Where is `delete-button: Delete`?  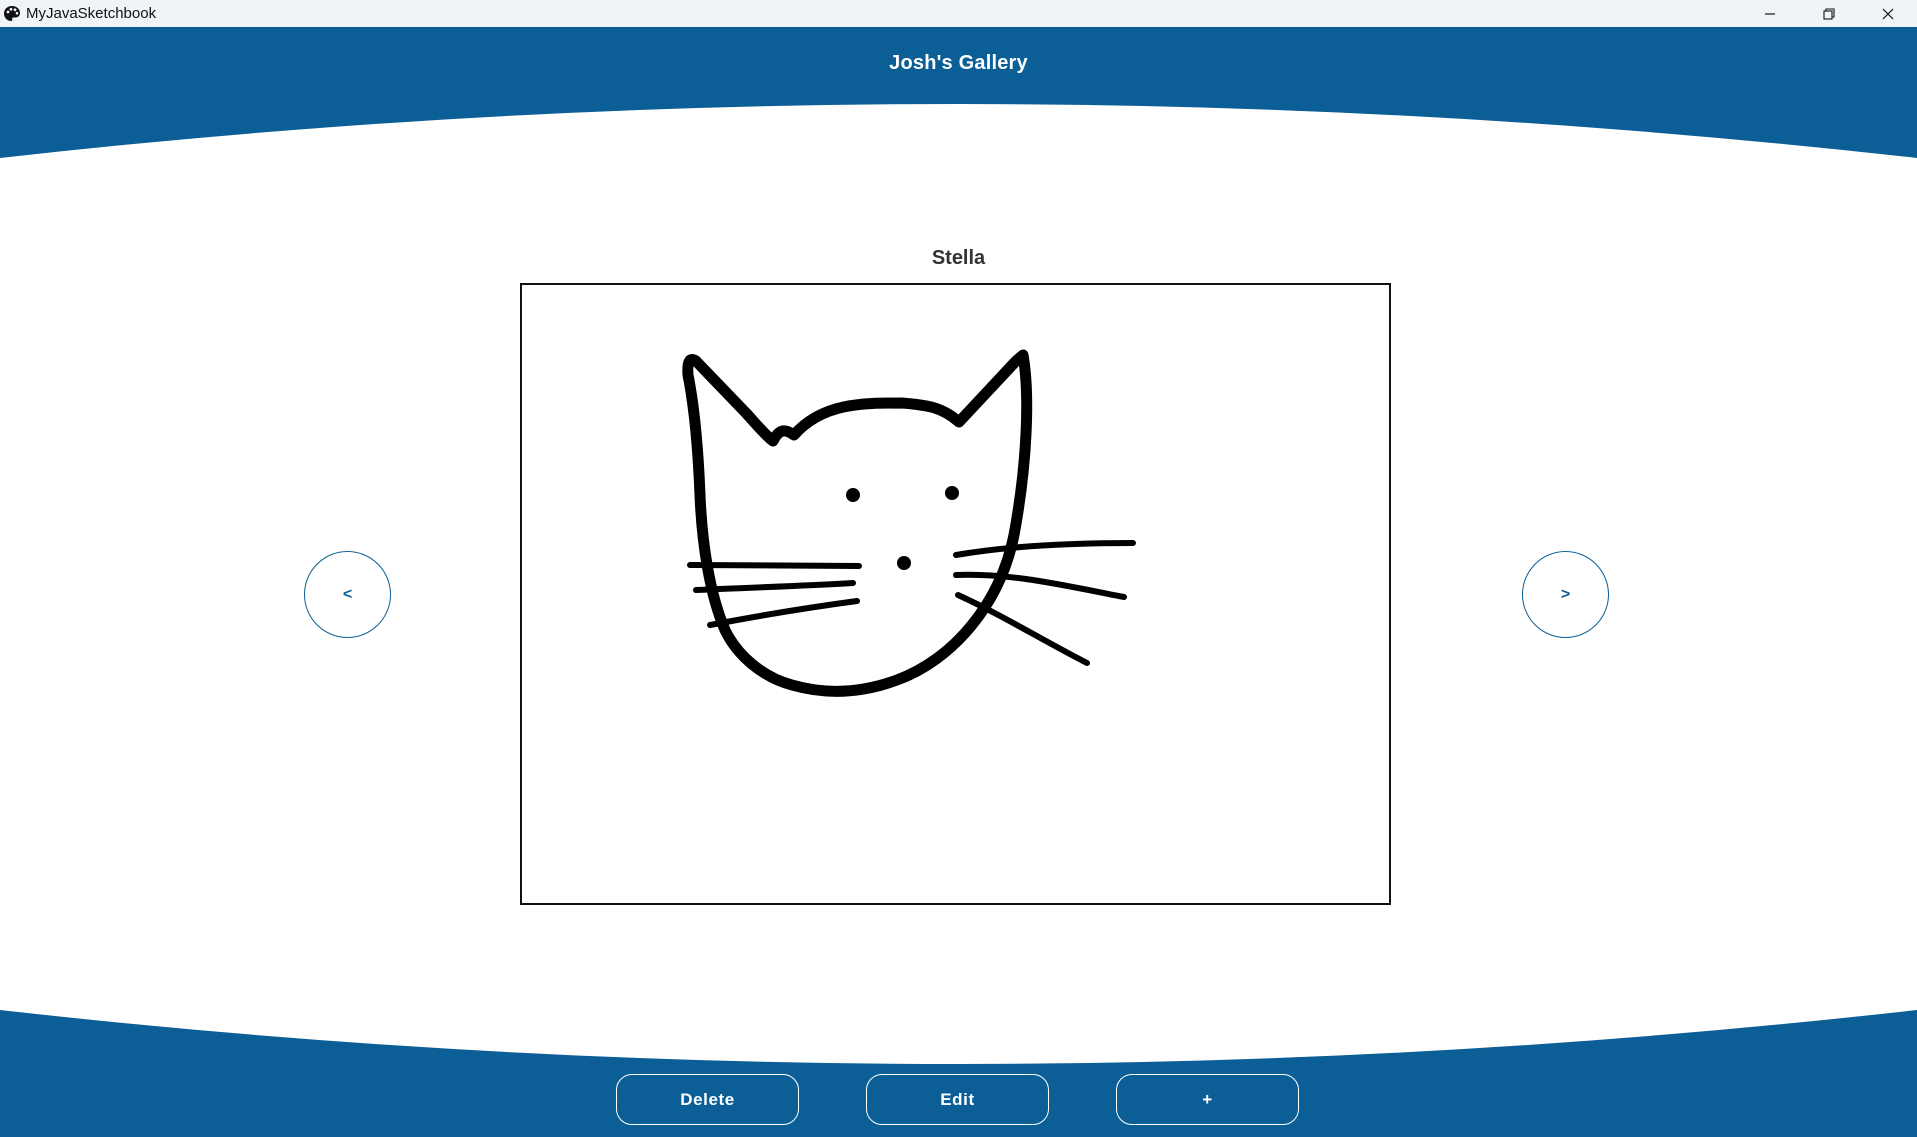 delete-button: Delete is located at coordinates (707, 1099).